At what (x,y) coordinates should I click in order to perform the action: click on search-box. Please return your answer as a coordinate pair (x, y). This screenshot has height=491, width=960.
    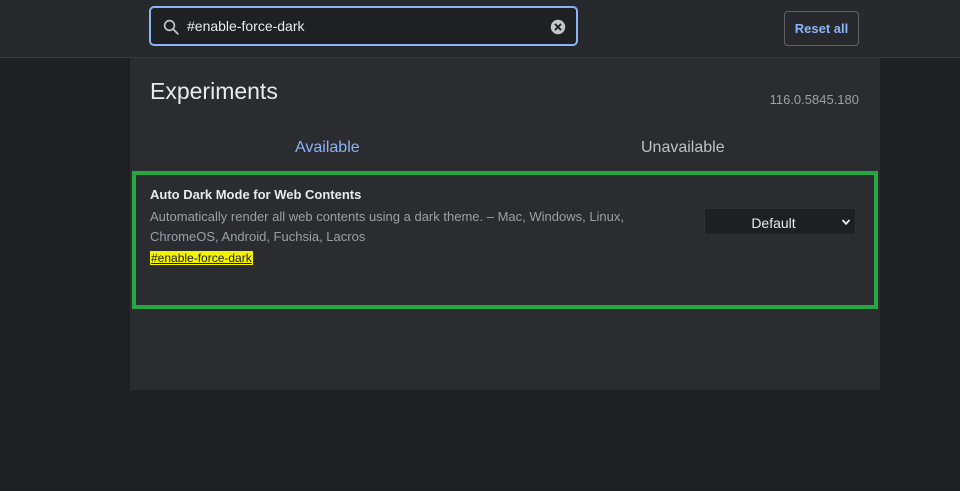
    Looking at the image, I should click on (363, 26).